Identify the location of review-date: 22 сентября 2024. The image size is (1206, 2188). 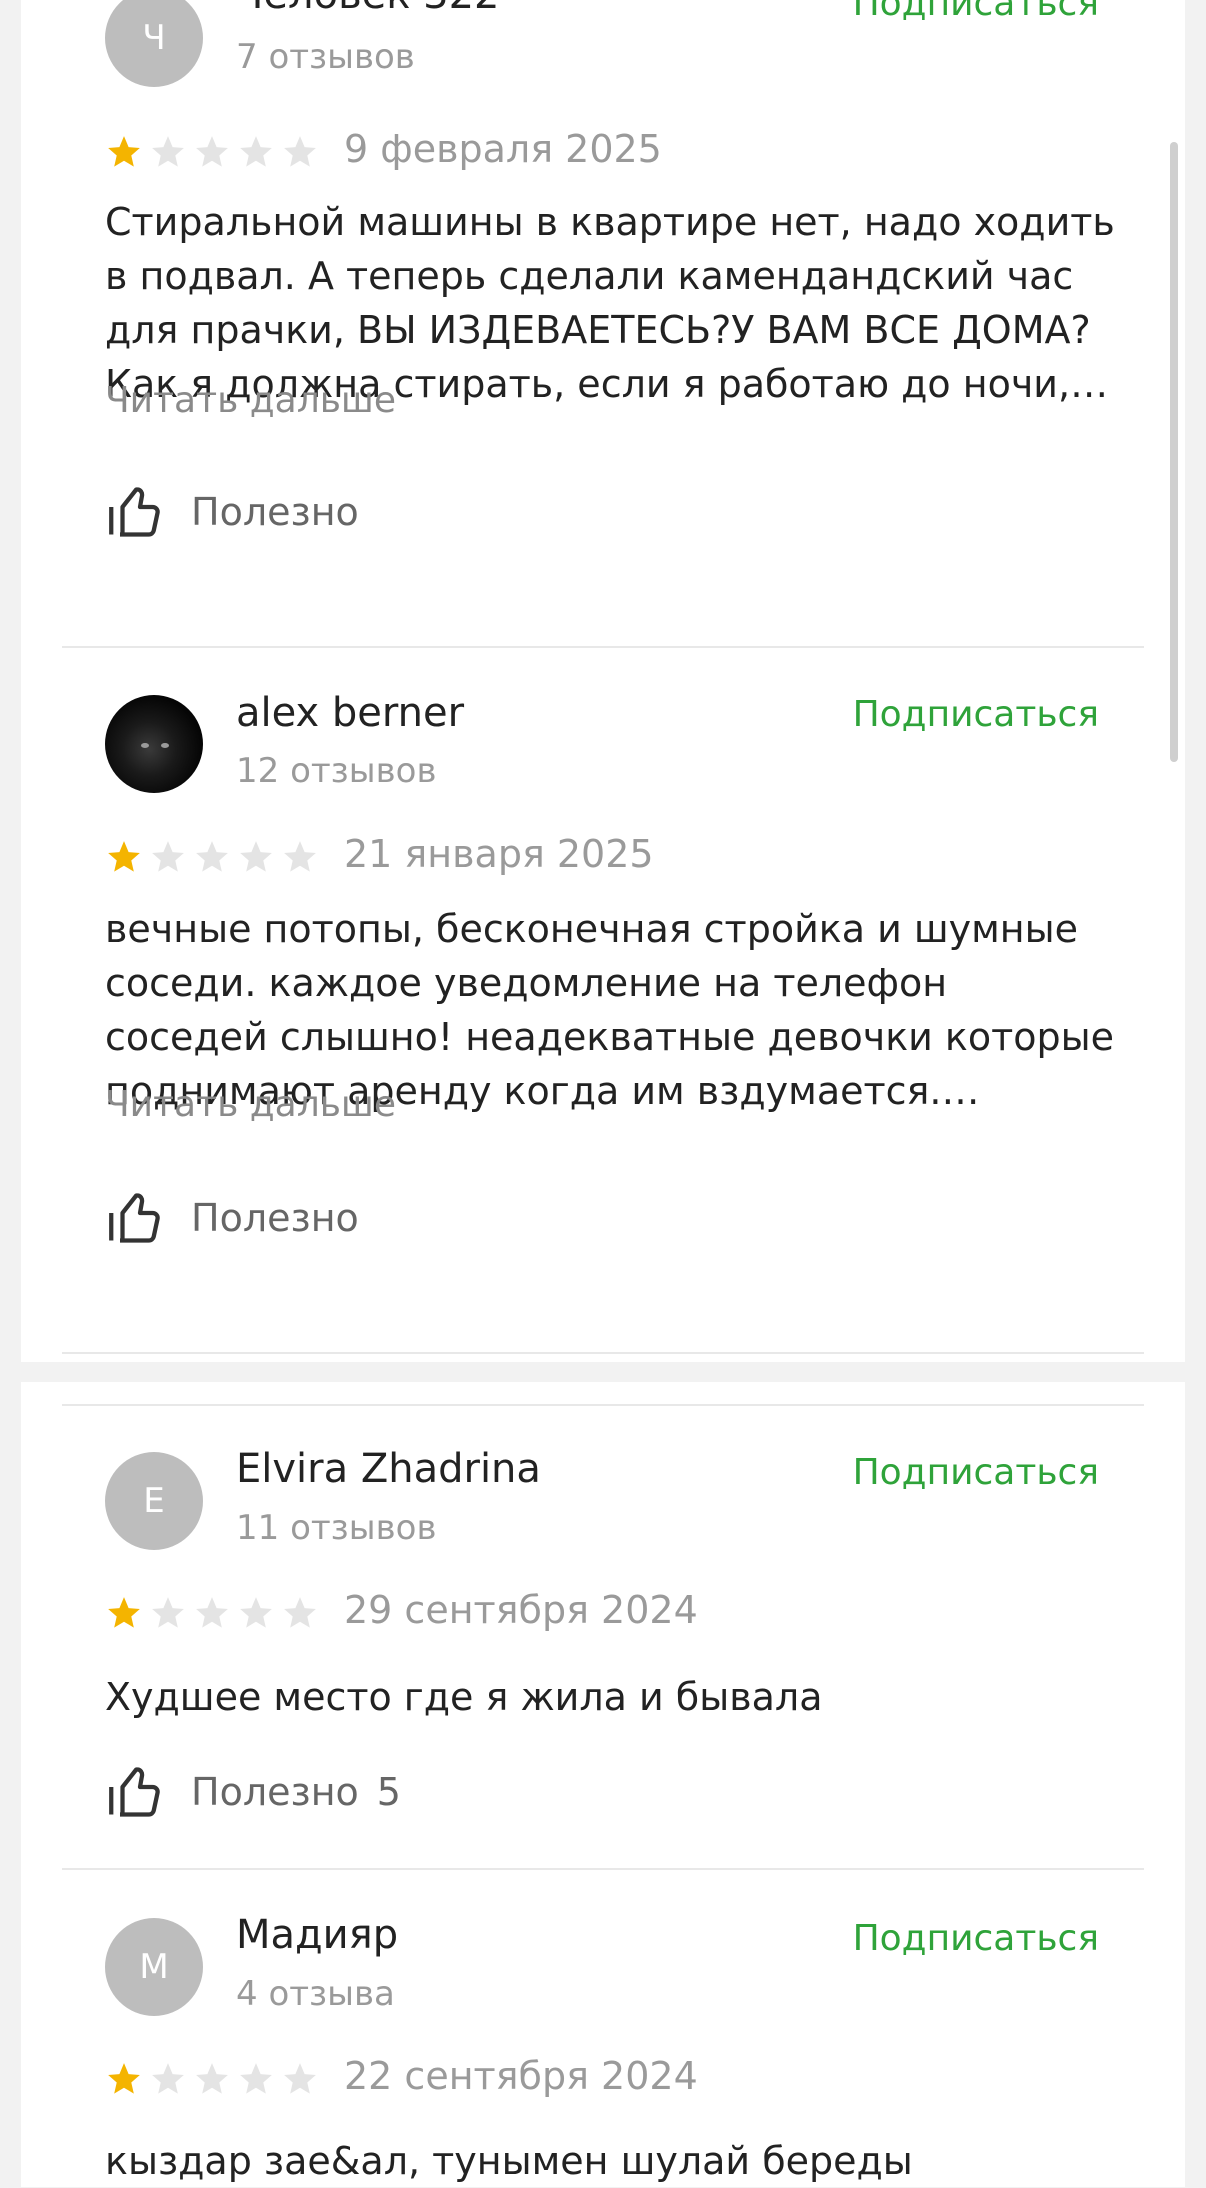
(521, 2076).